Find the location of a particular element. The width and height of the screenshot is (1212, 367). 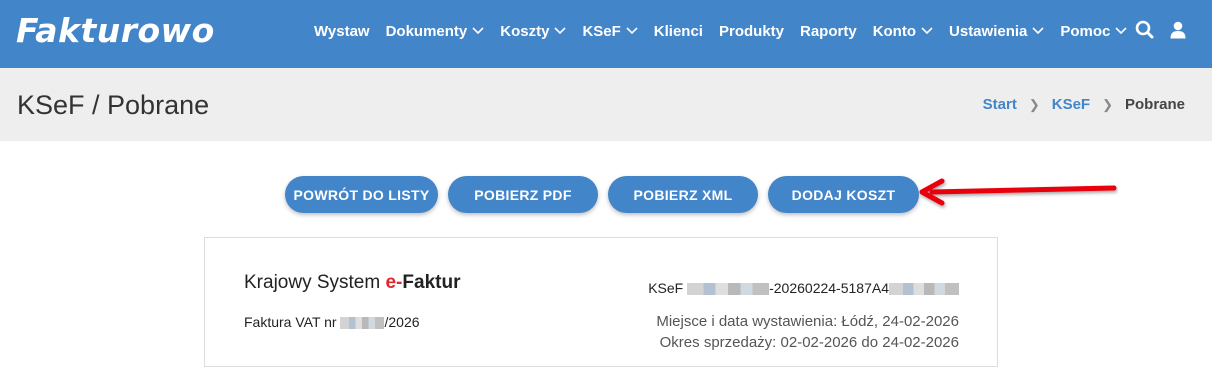

back-to-list-button: POWRÓT DO LISTY is located at coordinates (361, 194).